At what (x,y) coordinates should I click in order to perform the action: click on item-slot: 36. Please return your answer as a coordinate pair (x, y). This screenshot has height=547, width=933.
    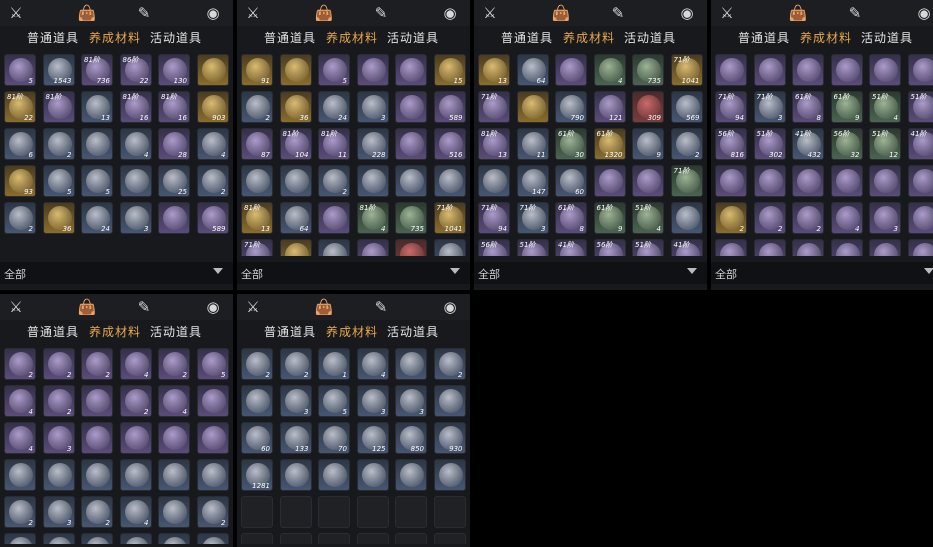
    Looking at the image, I should click on (58, 218).